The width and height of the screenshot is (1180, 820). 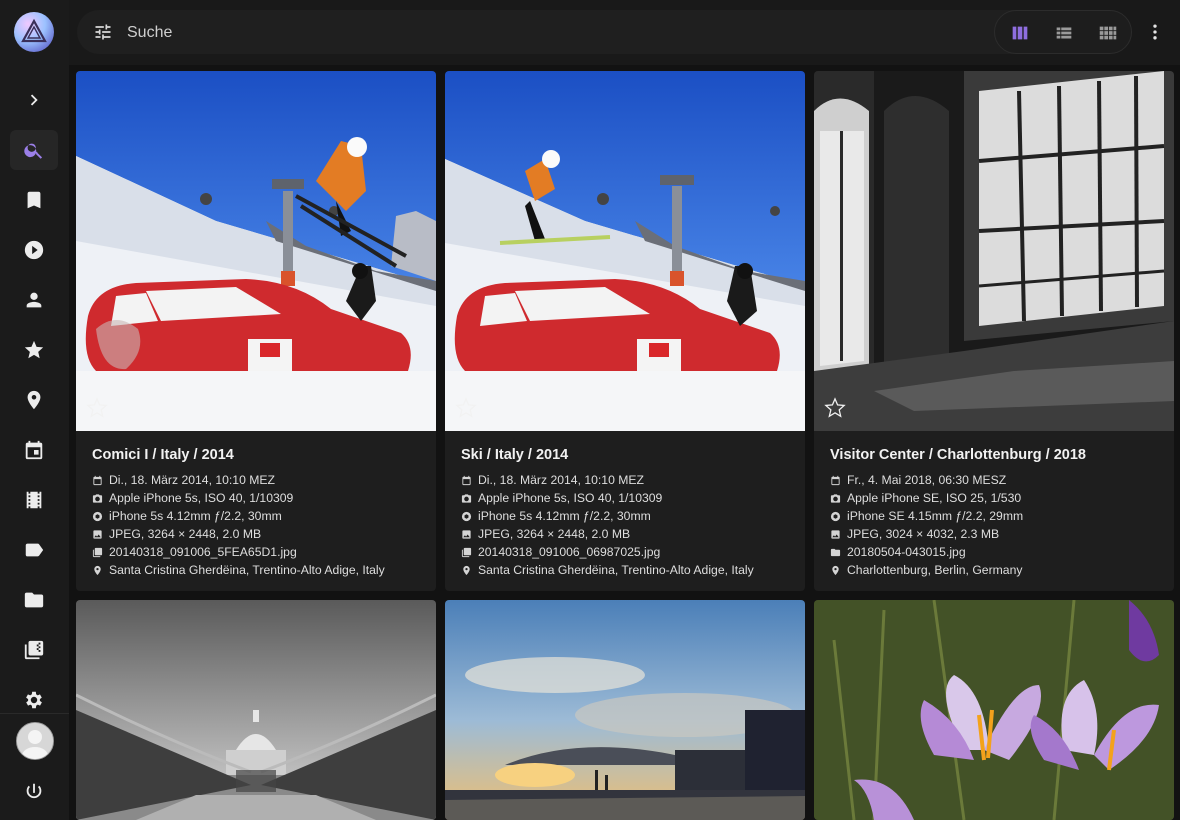 I want to click on search-bar, so click(x=567, y=32).